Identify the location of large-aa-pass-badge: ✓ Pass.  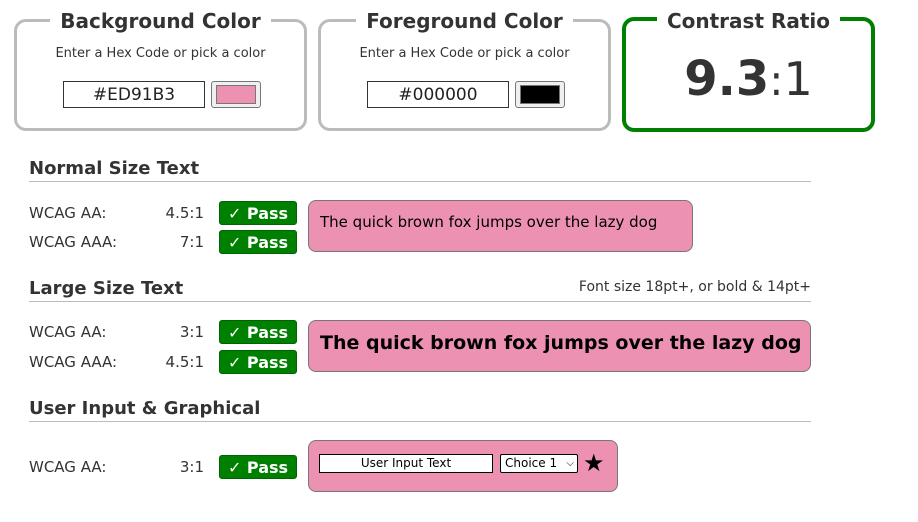
(258, 332).